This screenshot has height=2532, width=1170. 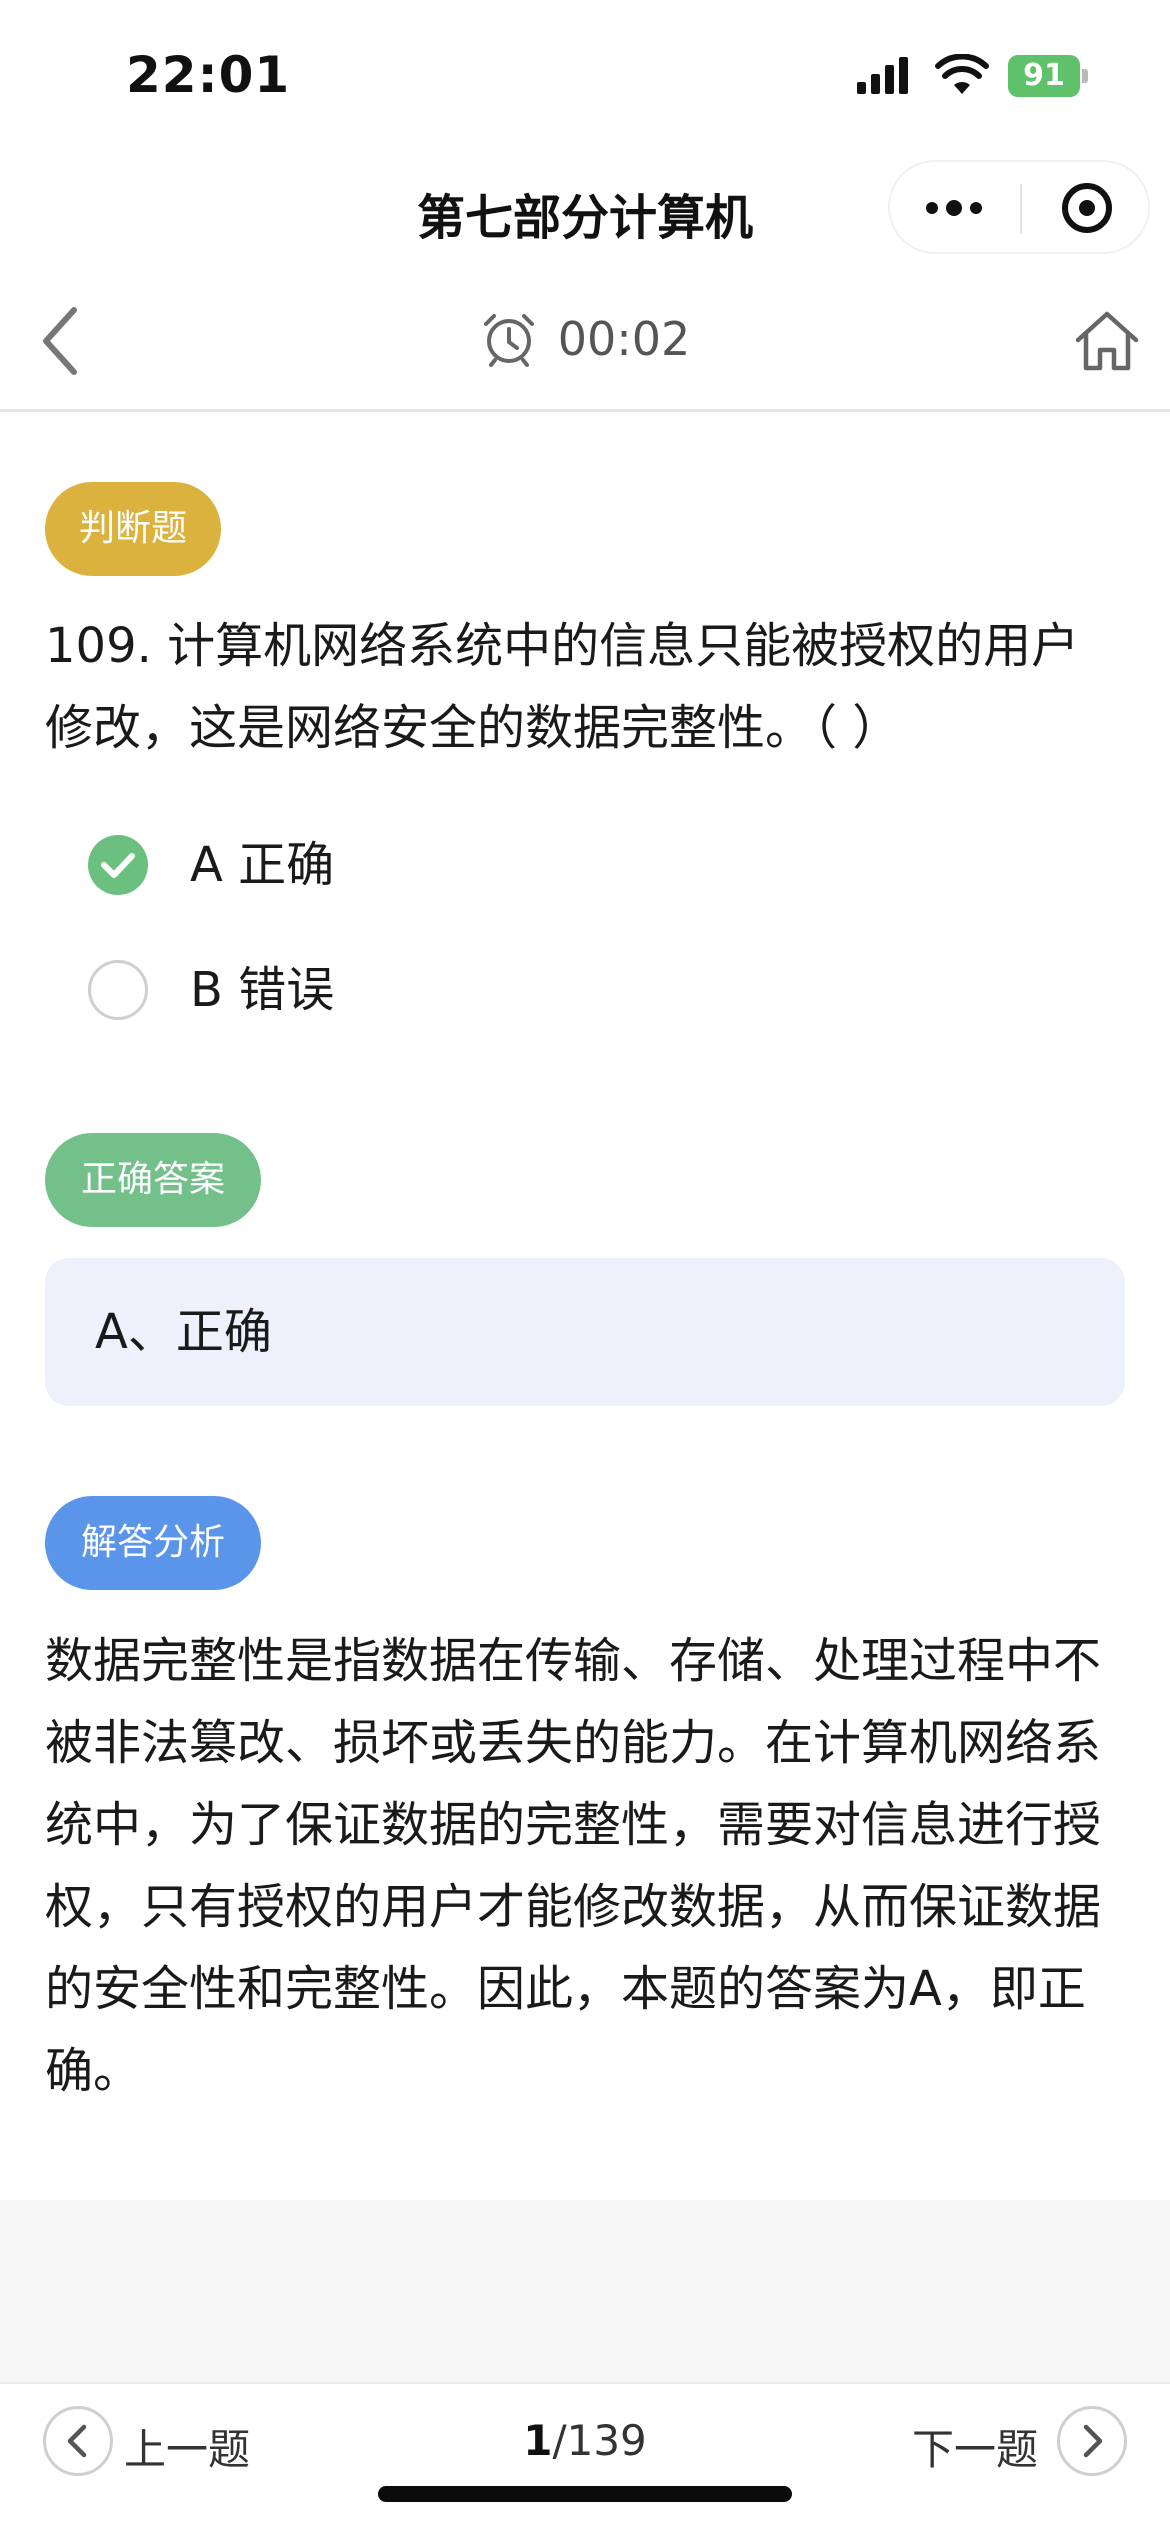 I want to click on correct-answer-tag: 正确答案, so click(x=153, y=1180).